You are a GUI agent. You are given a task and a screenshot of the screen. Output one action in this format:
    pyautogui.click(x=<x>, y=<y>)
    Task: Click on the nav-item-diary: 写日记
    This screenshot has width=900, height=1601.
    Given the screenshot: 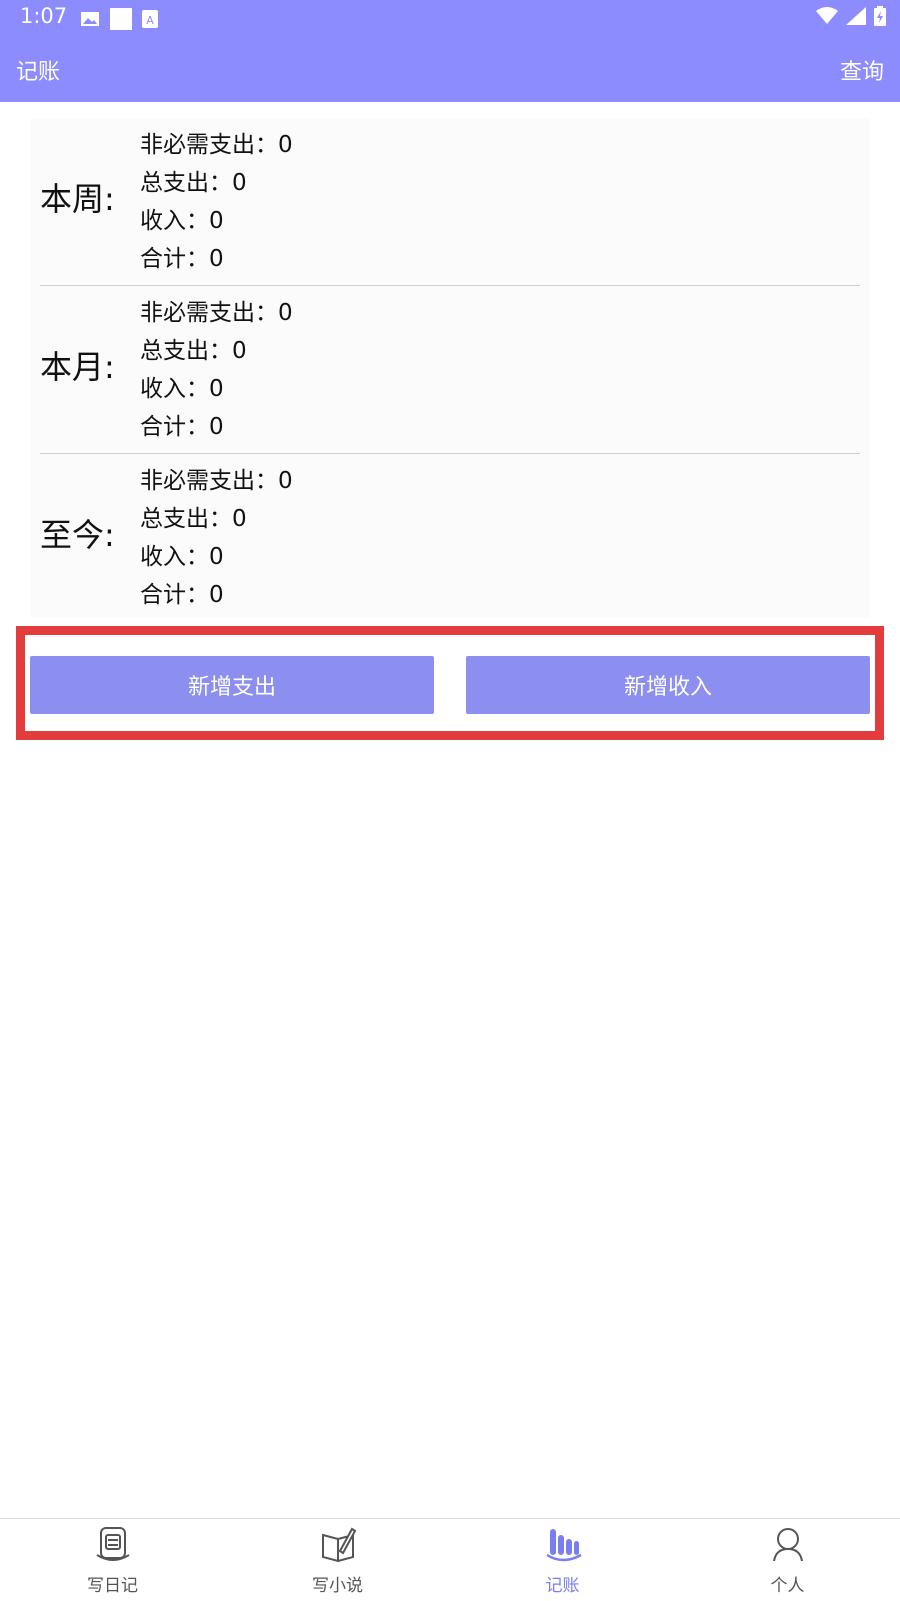 What is the action you would take?
    pyautogui.click(x=112, y=1560)
    